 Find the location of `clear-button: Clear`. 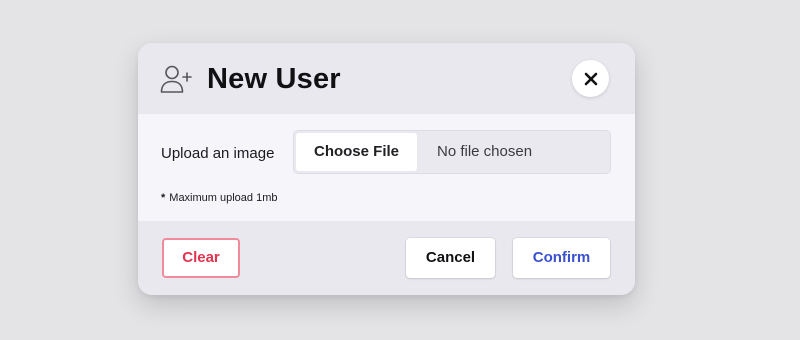

clear-button: Clear is located at coordinates (201, 258).